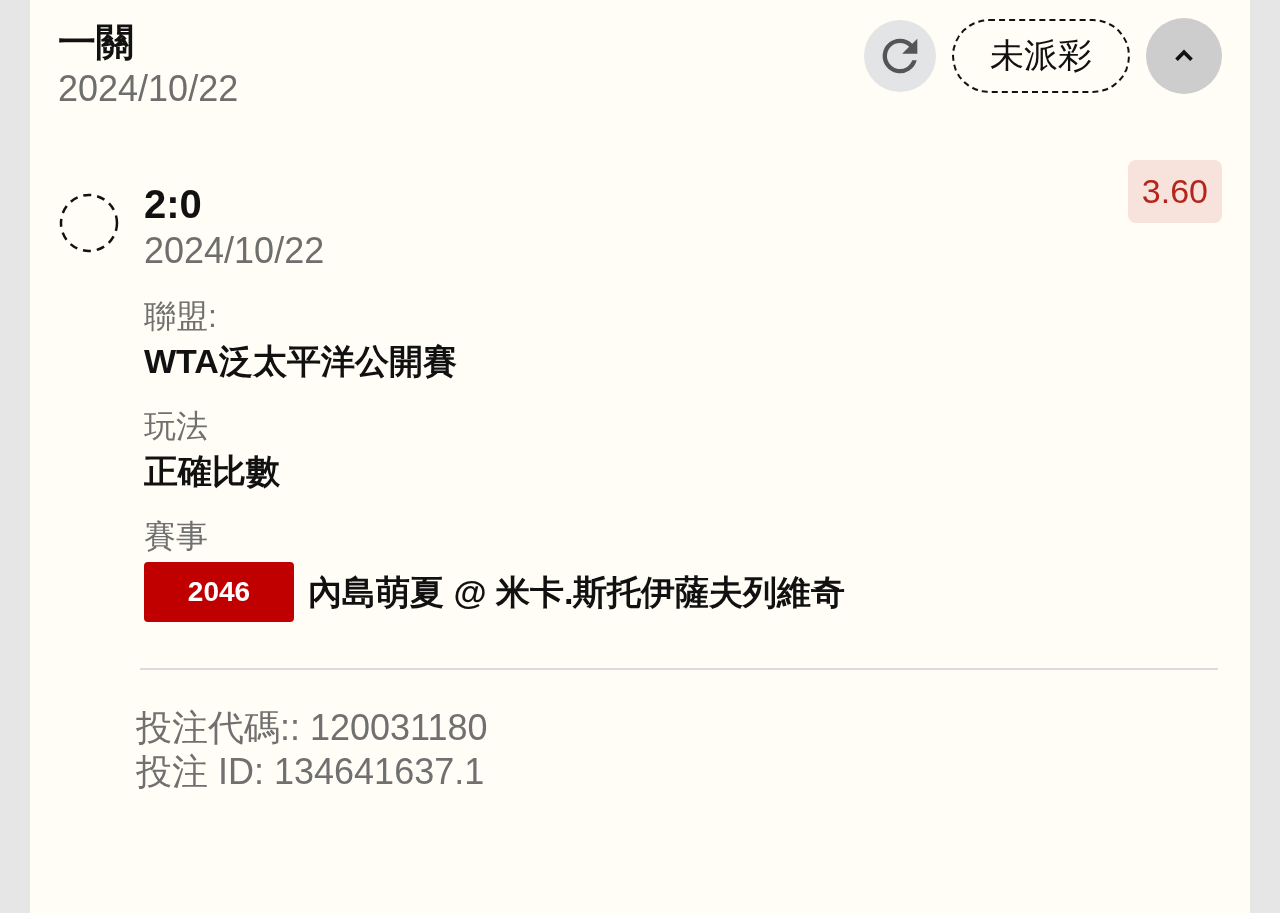 This screenshot has height=913, width=1280. I want to click on leg-date: 2024/10/22, so click(234, 251).